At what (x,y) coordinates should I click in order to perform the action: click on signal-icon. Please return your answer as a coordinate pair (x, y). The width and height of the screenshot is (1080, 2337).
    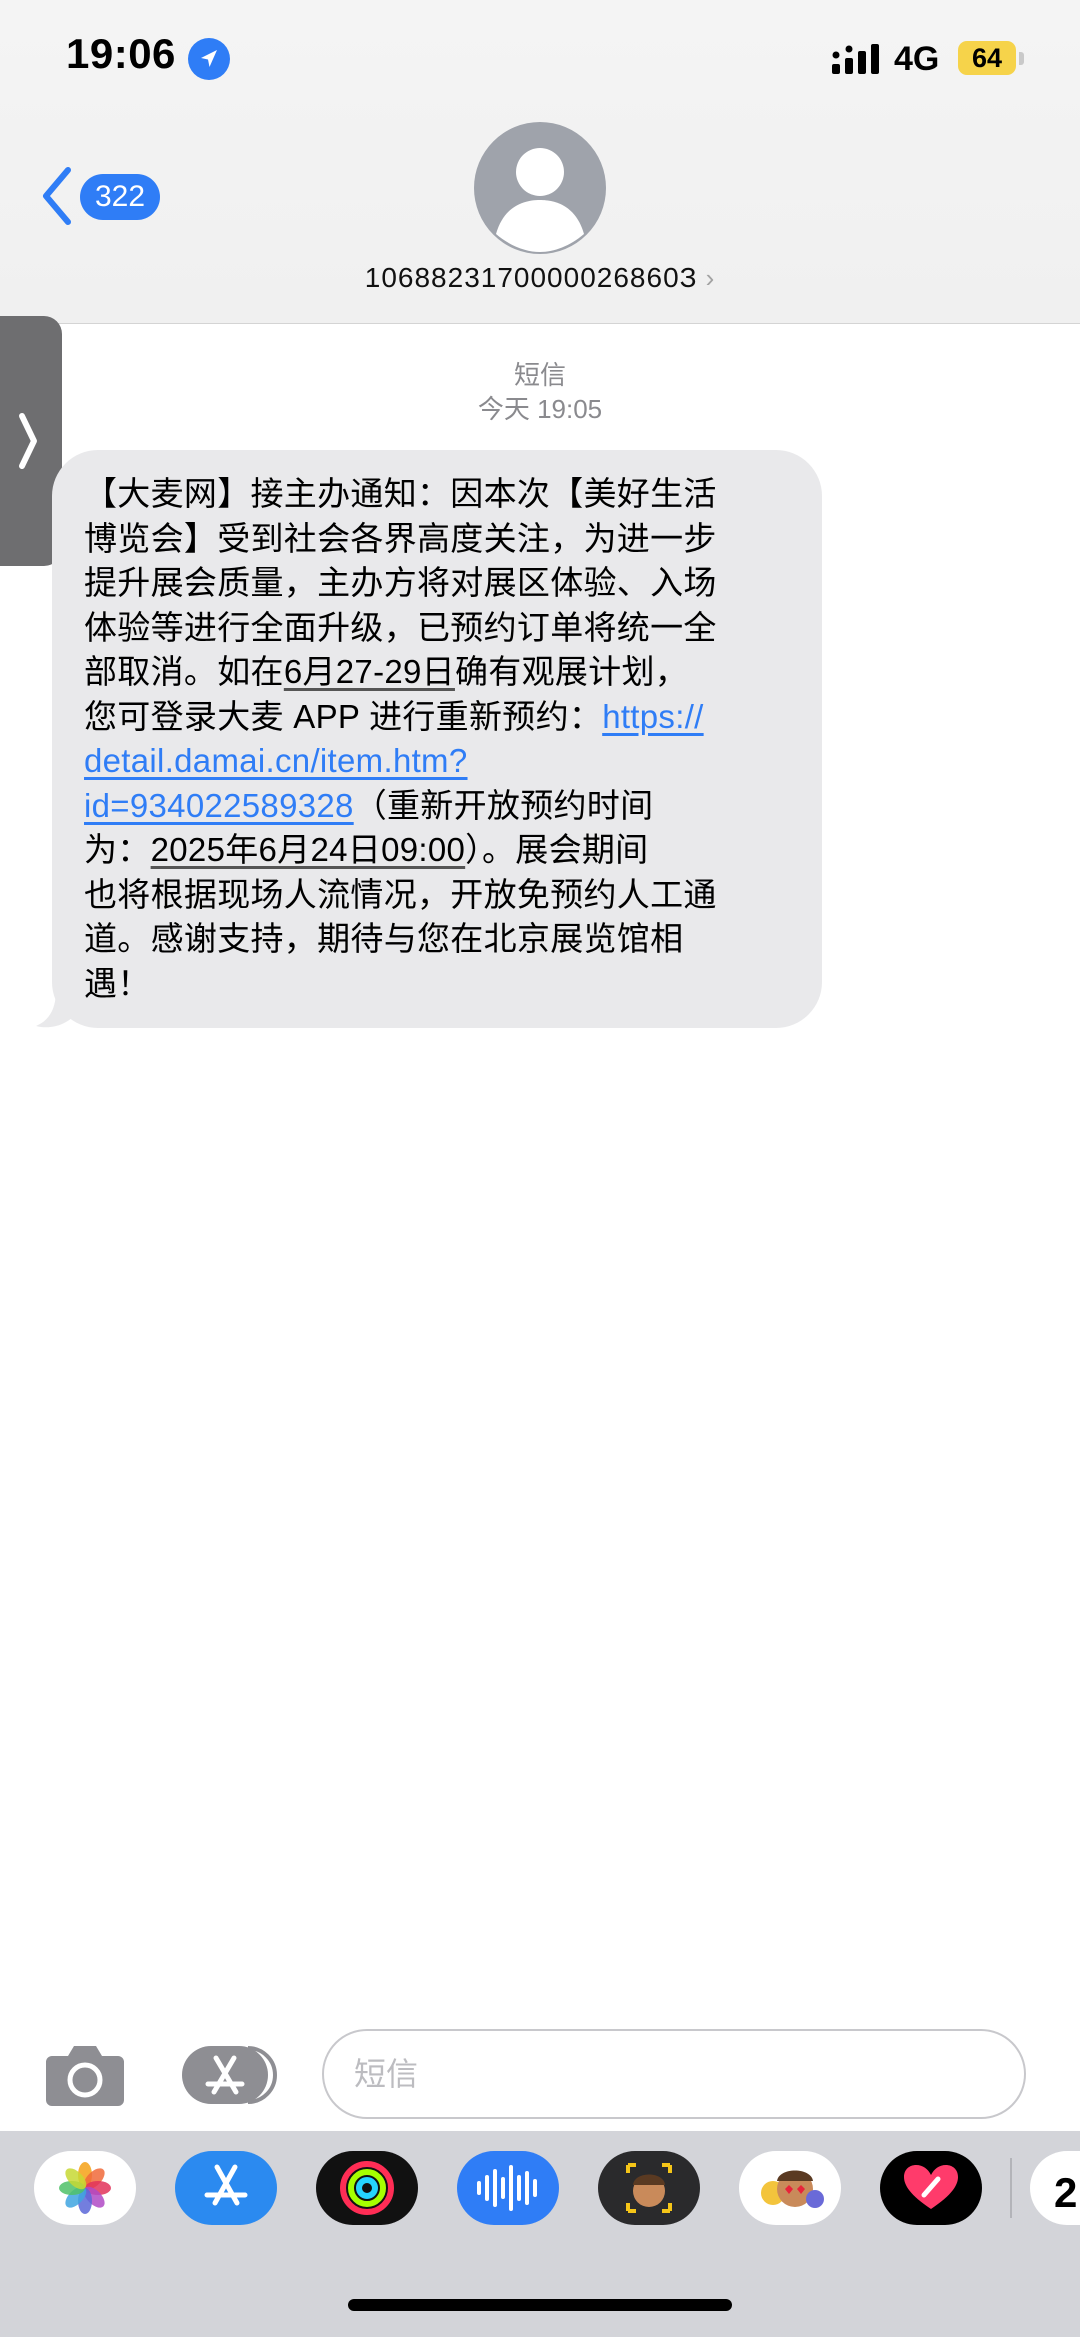
    Looking at the image, I should click on (855, 59).